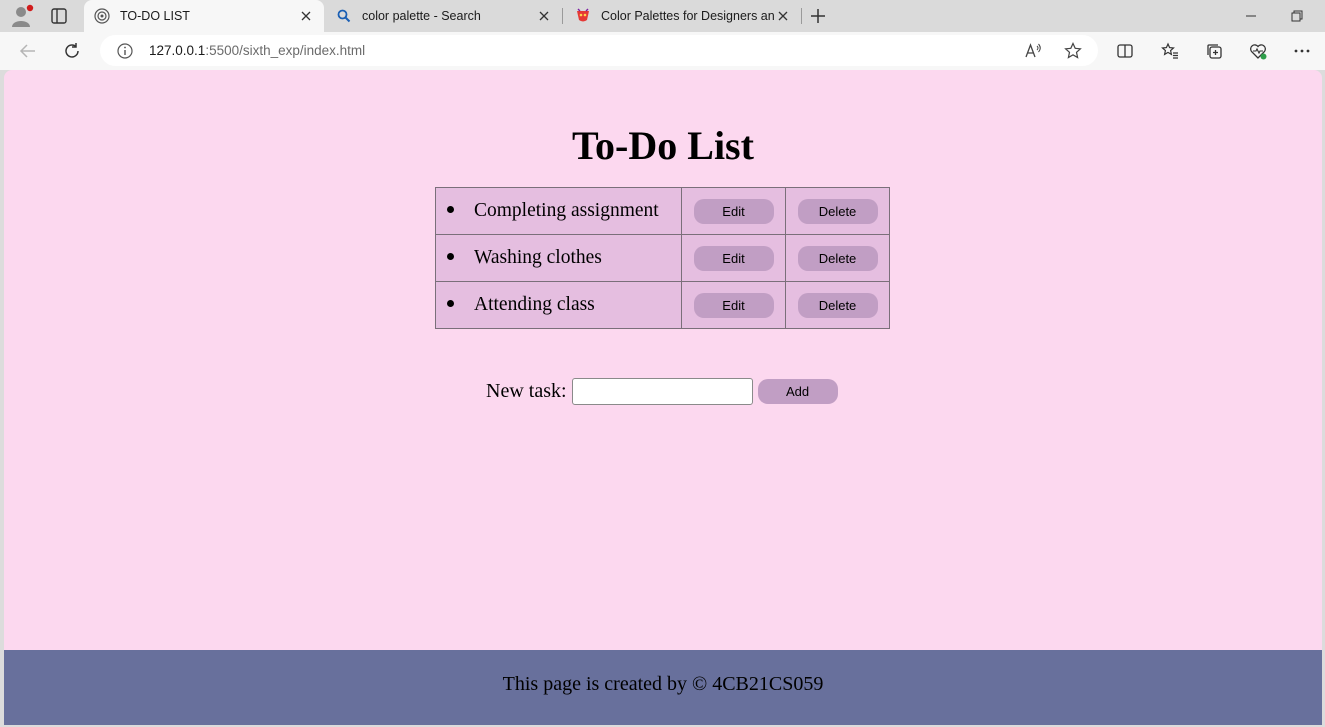 Image resolution: width=1325 pixels, height=727 pixels. Describe the element at coordinates (797, 391) in the screenshot. I see `add-task-button: Add` at that location.